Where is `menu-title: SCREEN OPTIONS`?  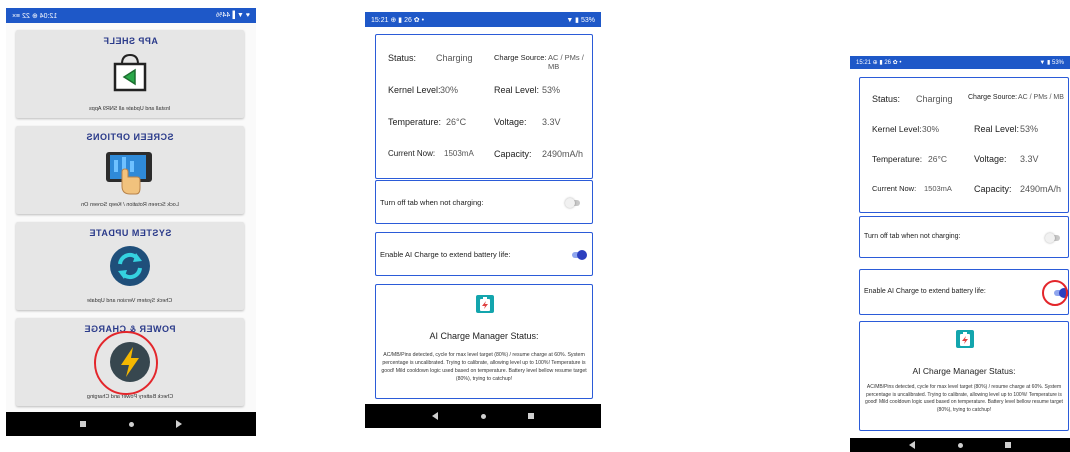 menu-title: SCREEN OPTIONS is located at coordinates (130, 137).